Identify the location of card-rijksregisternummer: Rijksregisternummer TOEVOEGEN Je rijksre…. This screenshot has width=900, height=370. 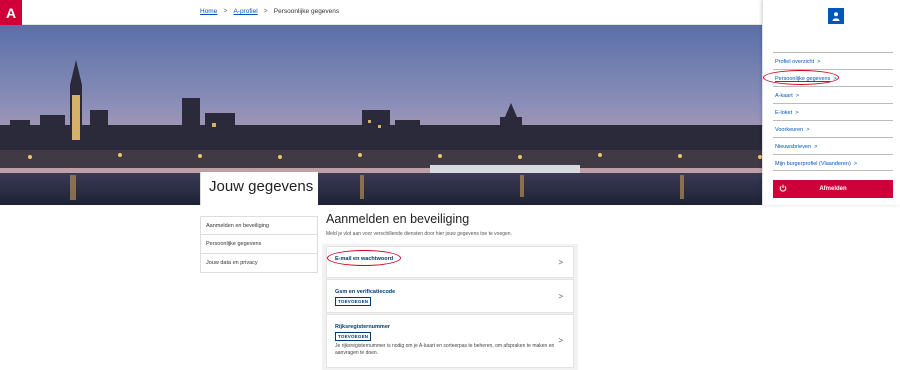
(450, 341).